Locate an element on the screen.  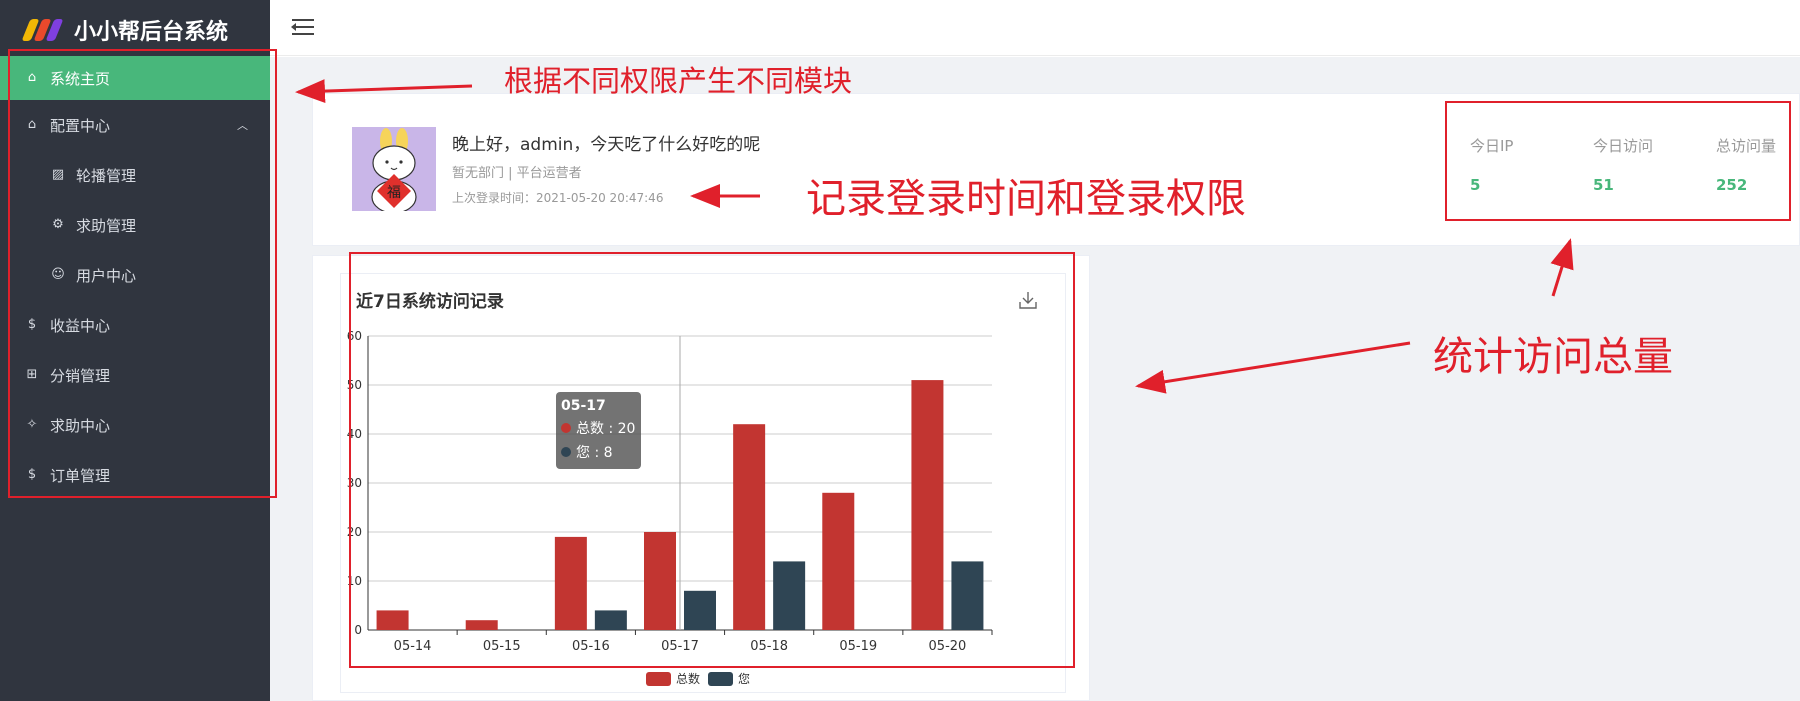
annotation-arrow-stats is located at coordinates (1562, 267).